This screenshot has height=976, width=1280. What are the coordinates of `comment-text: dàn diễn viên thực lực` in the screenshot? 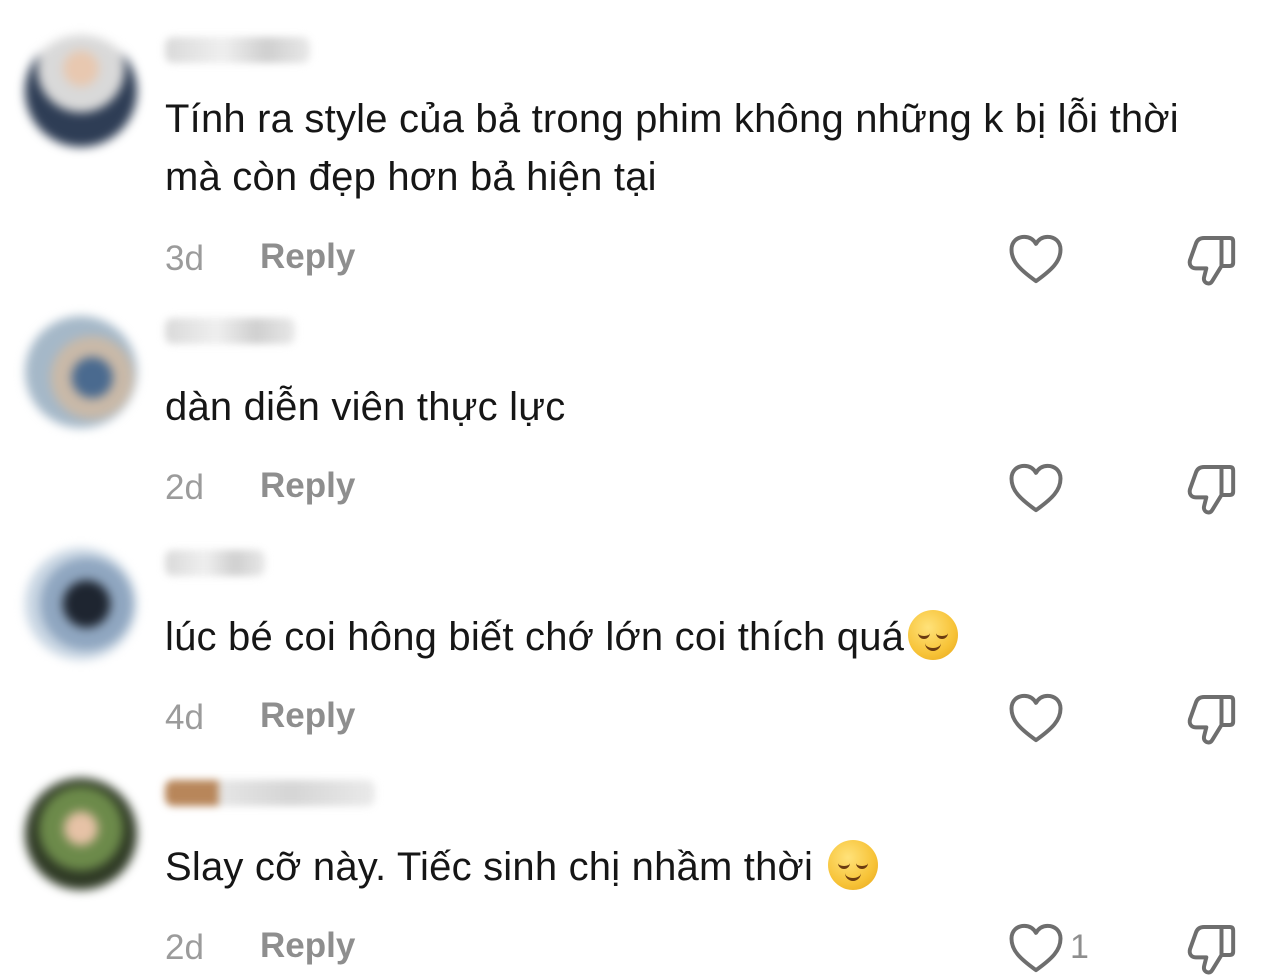 It's located at (705, 407).